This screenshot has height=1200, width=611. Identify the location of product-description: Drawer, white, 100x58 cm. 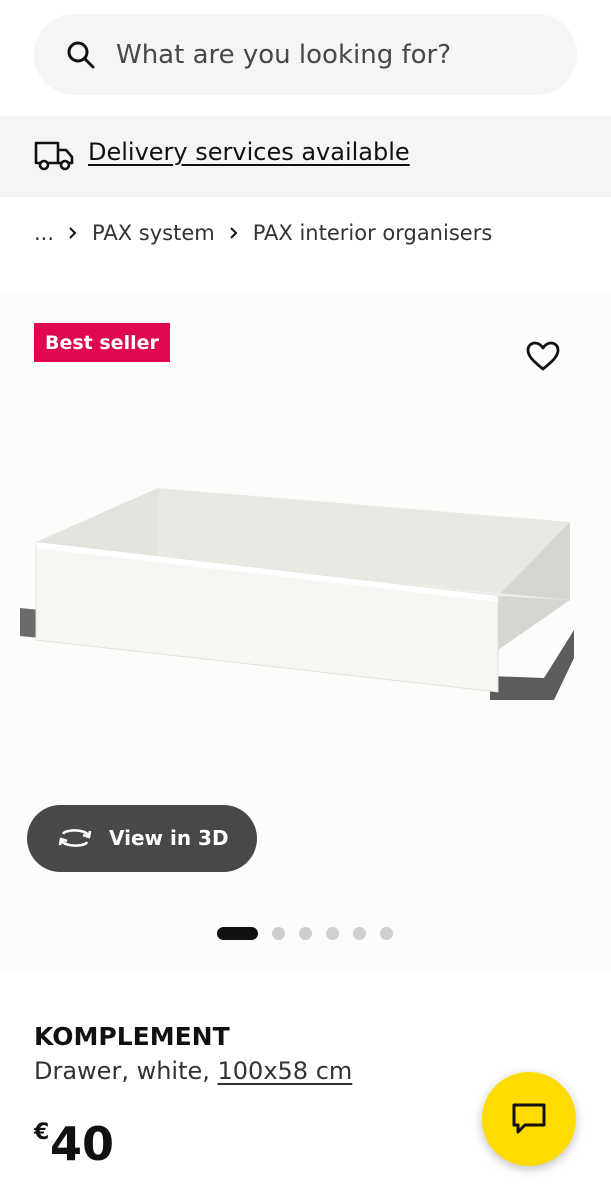
(193, 1071).